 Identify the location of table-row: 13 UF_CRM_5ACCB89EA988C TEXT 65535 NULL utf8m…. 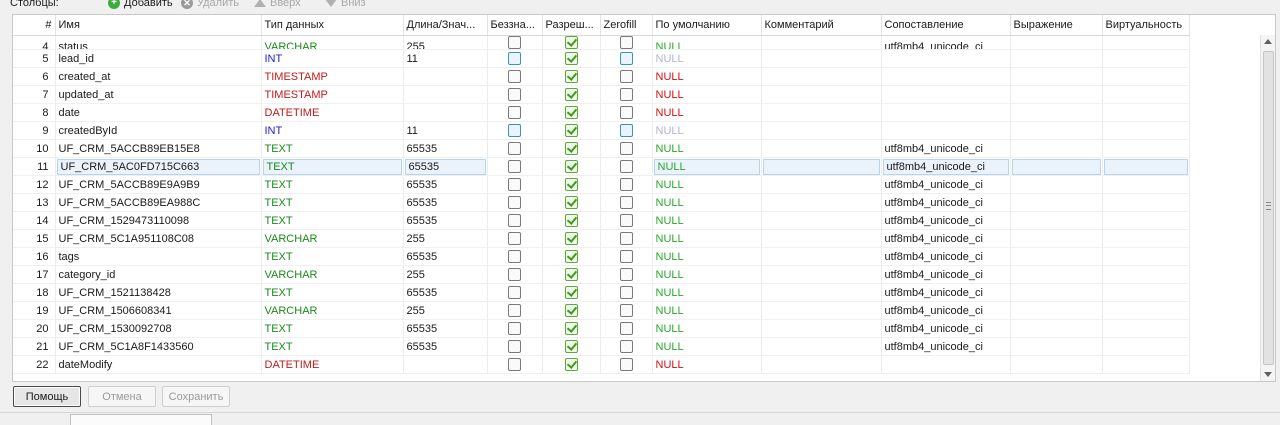
(601, 202).